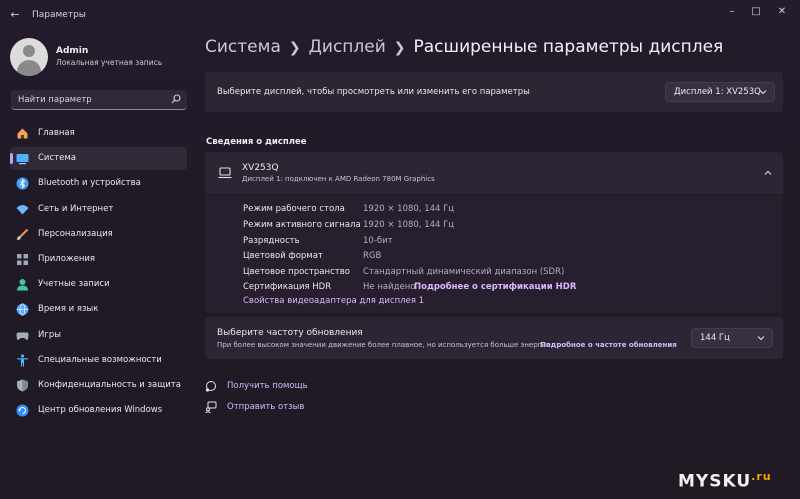  Describe the element at coordinates (260, 168) in the screenshot. I see `monitor-name: XV253Q` at that location.